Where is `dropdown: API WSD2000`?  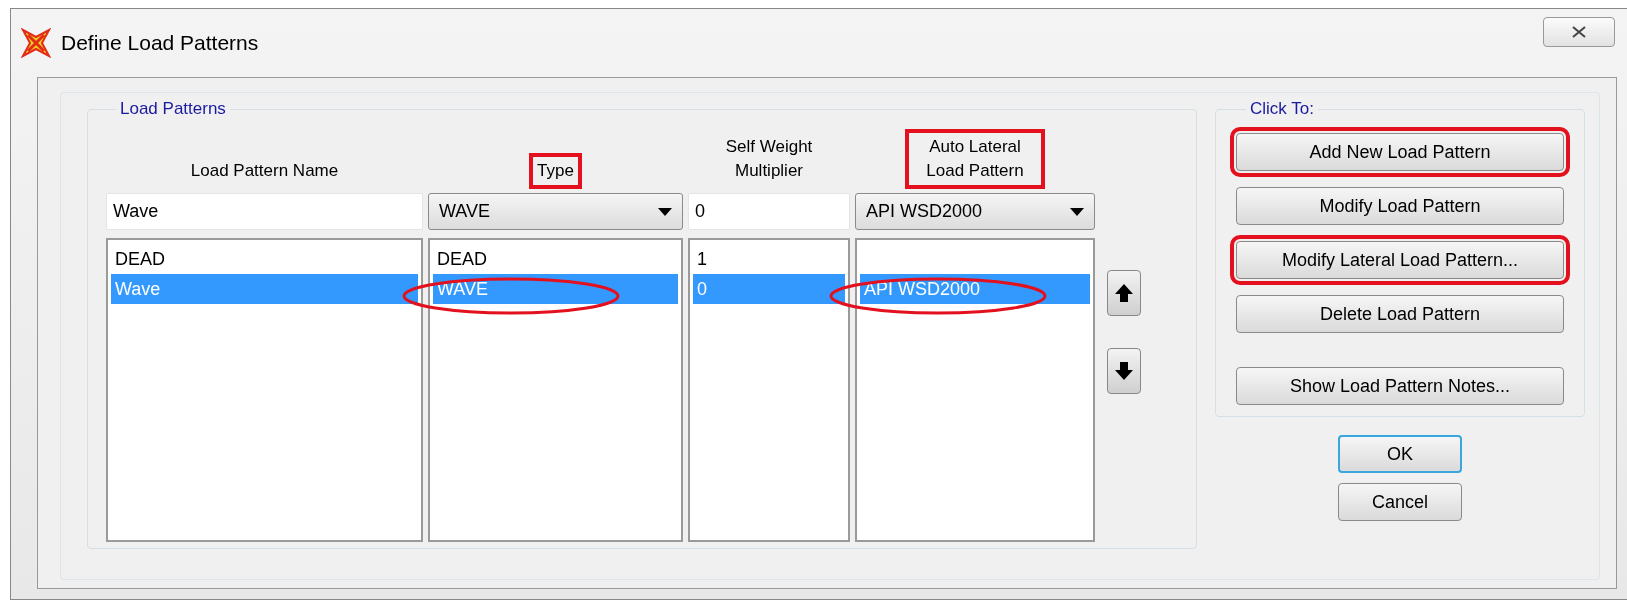 dropdown: API WSD2000 is located at coordinates (975, 212).